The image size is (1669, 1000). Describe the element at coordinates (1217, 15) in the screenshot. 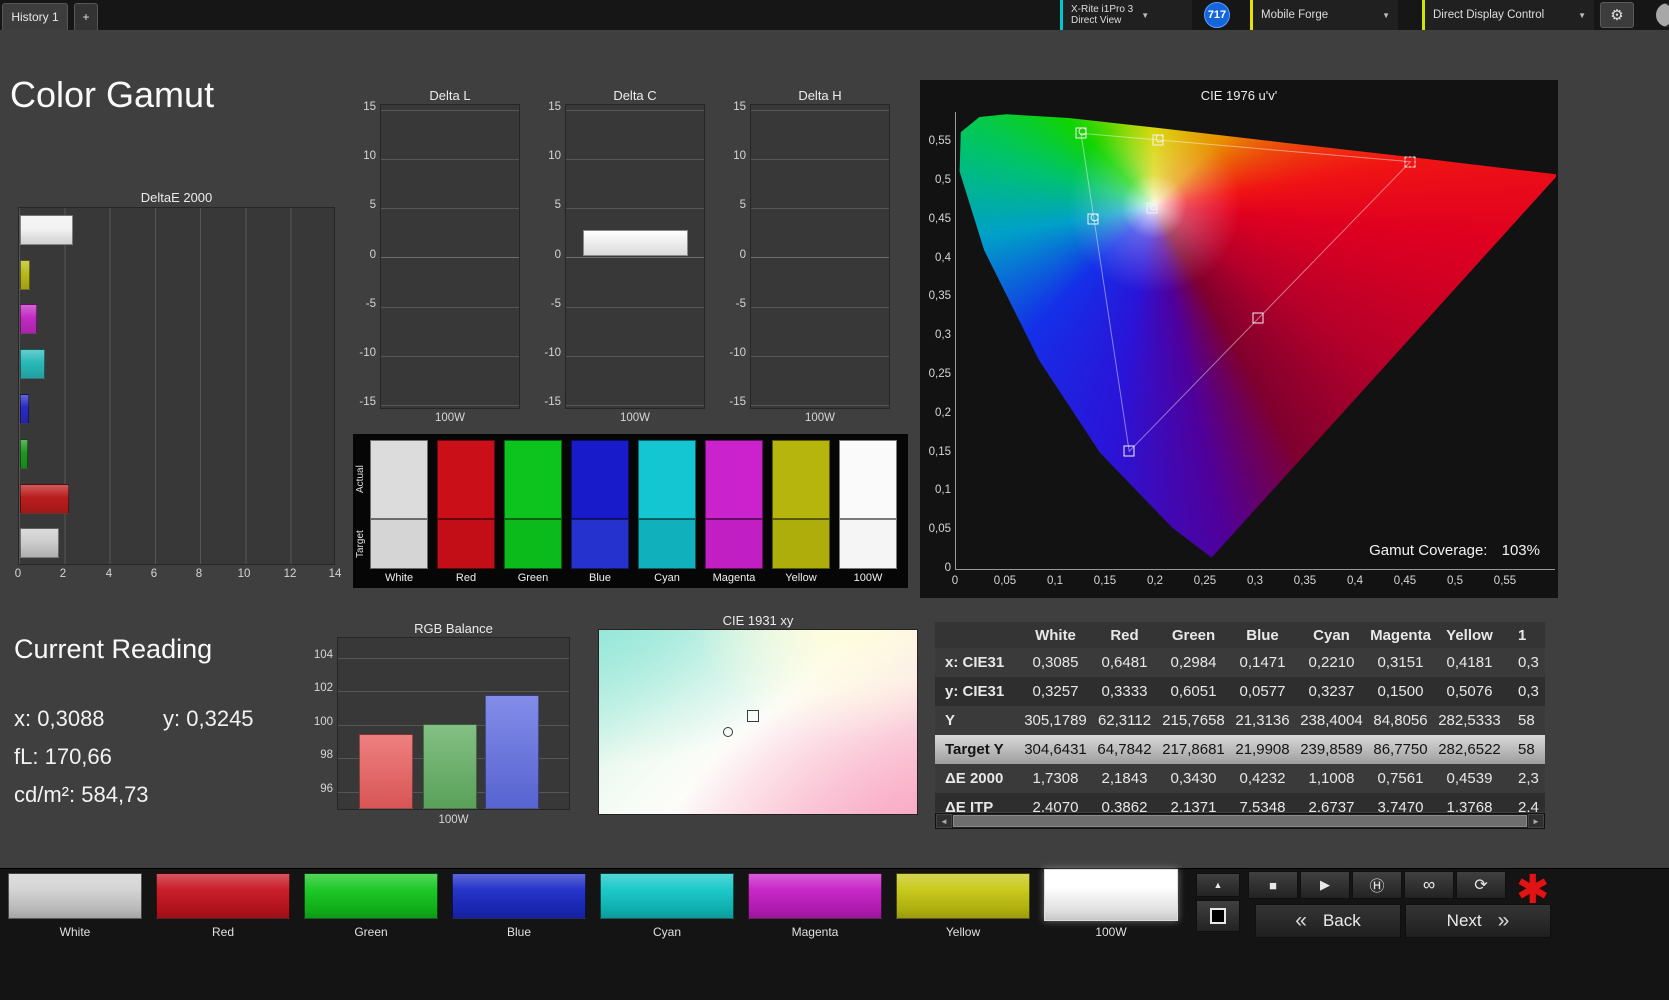

I see `meter-count-badge: 717` at that location.